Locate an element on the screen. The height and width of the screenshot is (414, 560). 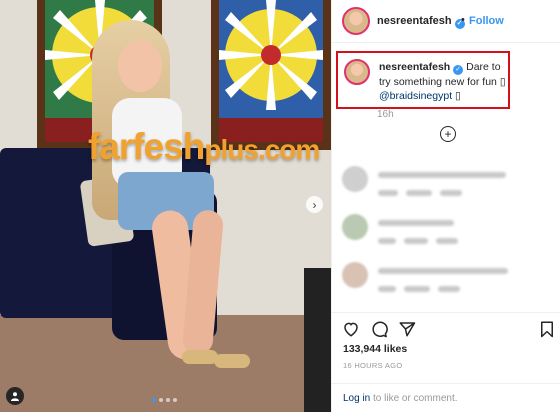
header-username: nesreentafesh ✓ is located at coordinates (421, 22).